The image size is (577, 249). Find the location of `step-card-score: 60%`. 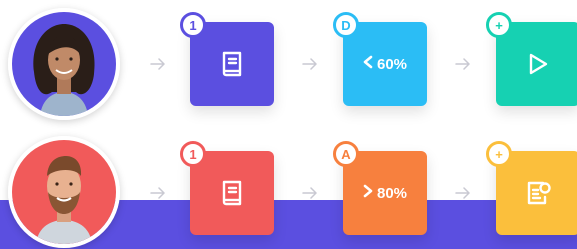

step-card-score: 60% is located at coordinates (385, 64).